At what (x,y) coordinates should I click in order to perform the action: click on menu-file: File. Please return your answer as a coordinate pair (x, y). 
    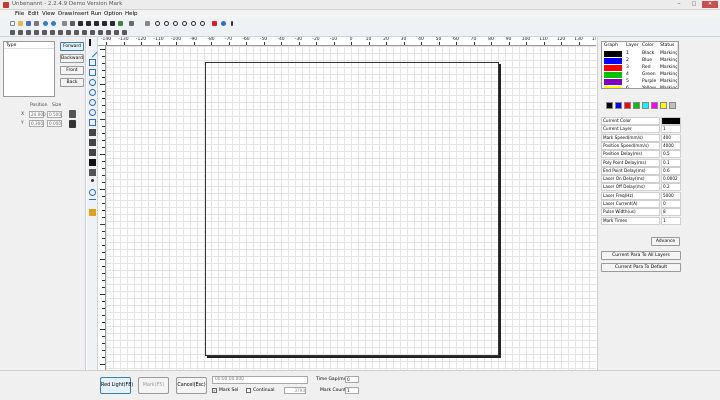
    Looking at the image, I should click on (19, 14).